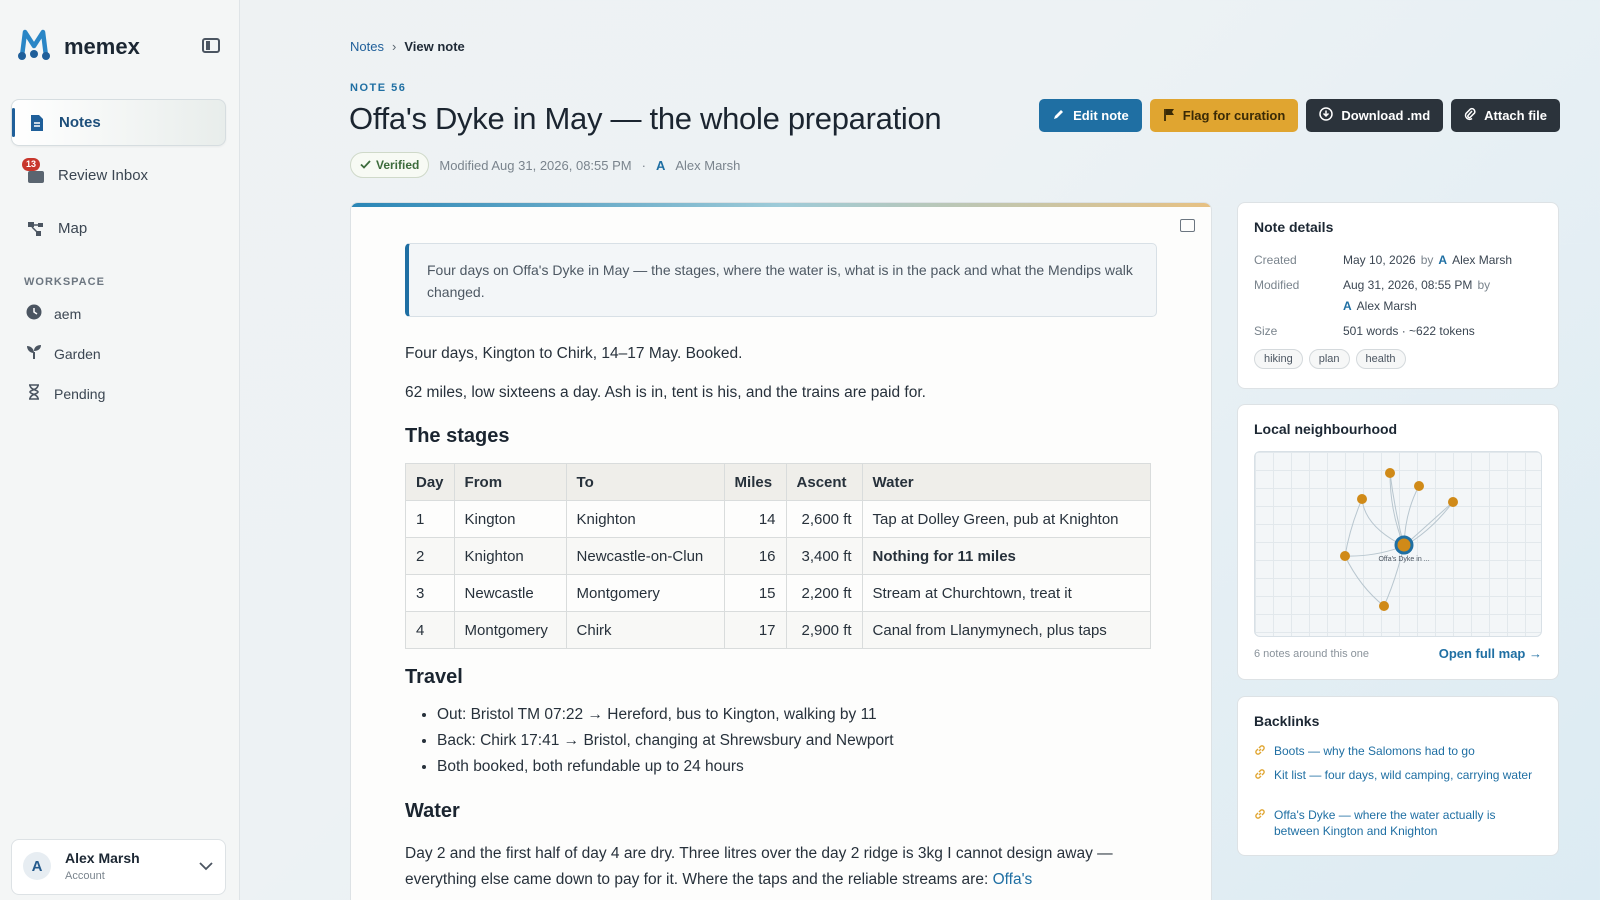  I want to click on cell: Newcastle, so click(510, 593).